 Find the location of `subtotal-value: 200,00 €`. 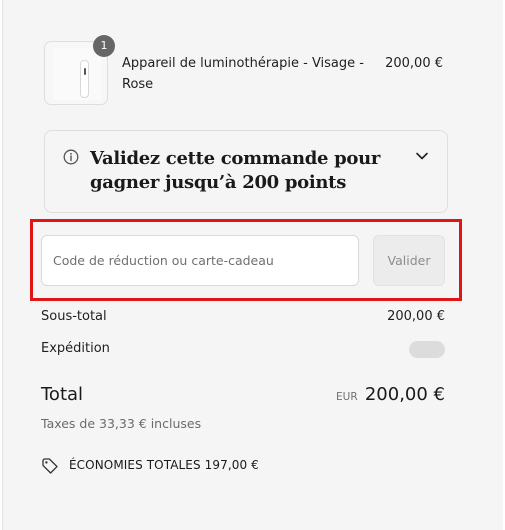

subtotal-value: 200,00 € is located at coordinates (416, 316).